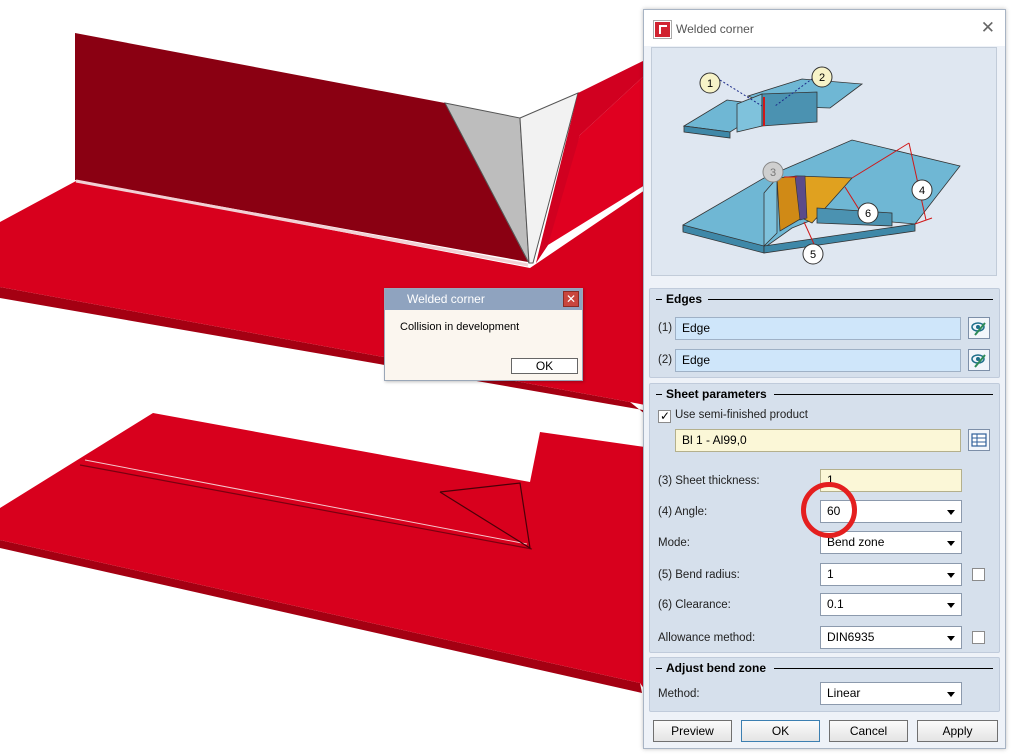  What do you see at coordinates (679, 694) in the screenshot?
I see `method-label: Method:` at bounding box center [679, 694].